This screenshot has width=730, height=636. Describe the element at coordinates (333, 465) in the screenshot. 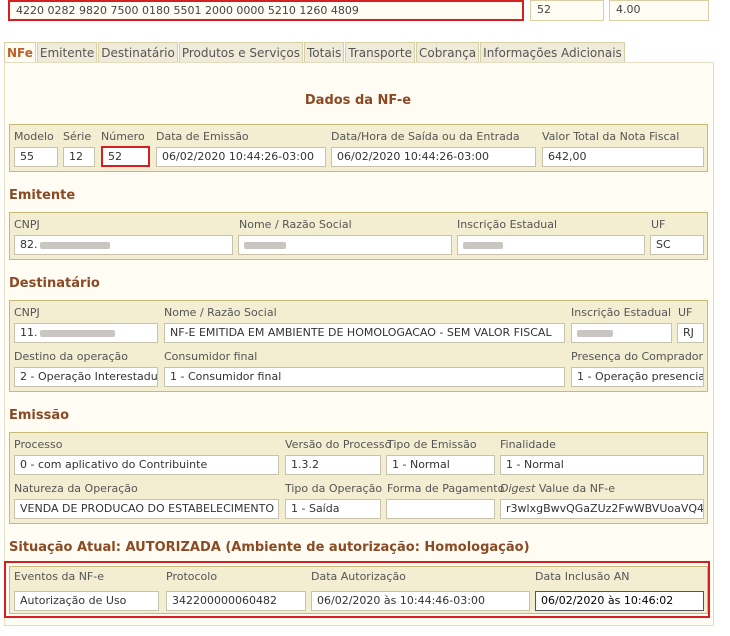

I see `versao-processo-field: 1.3.2` at that location.